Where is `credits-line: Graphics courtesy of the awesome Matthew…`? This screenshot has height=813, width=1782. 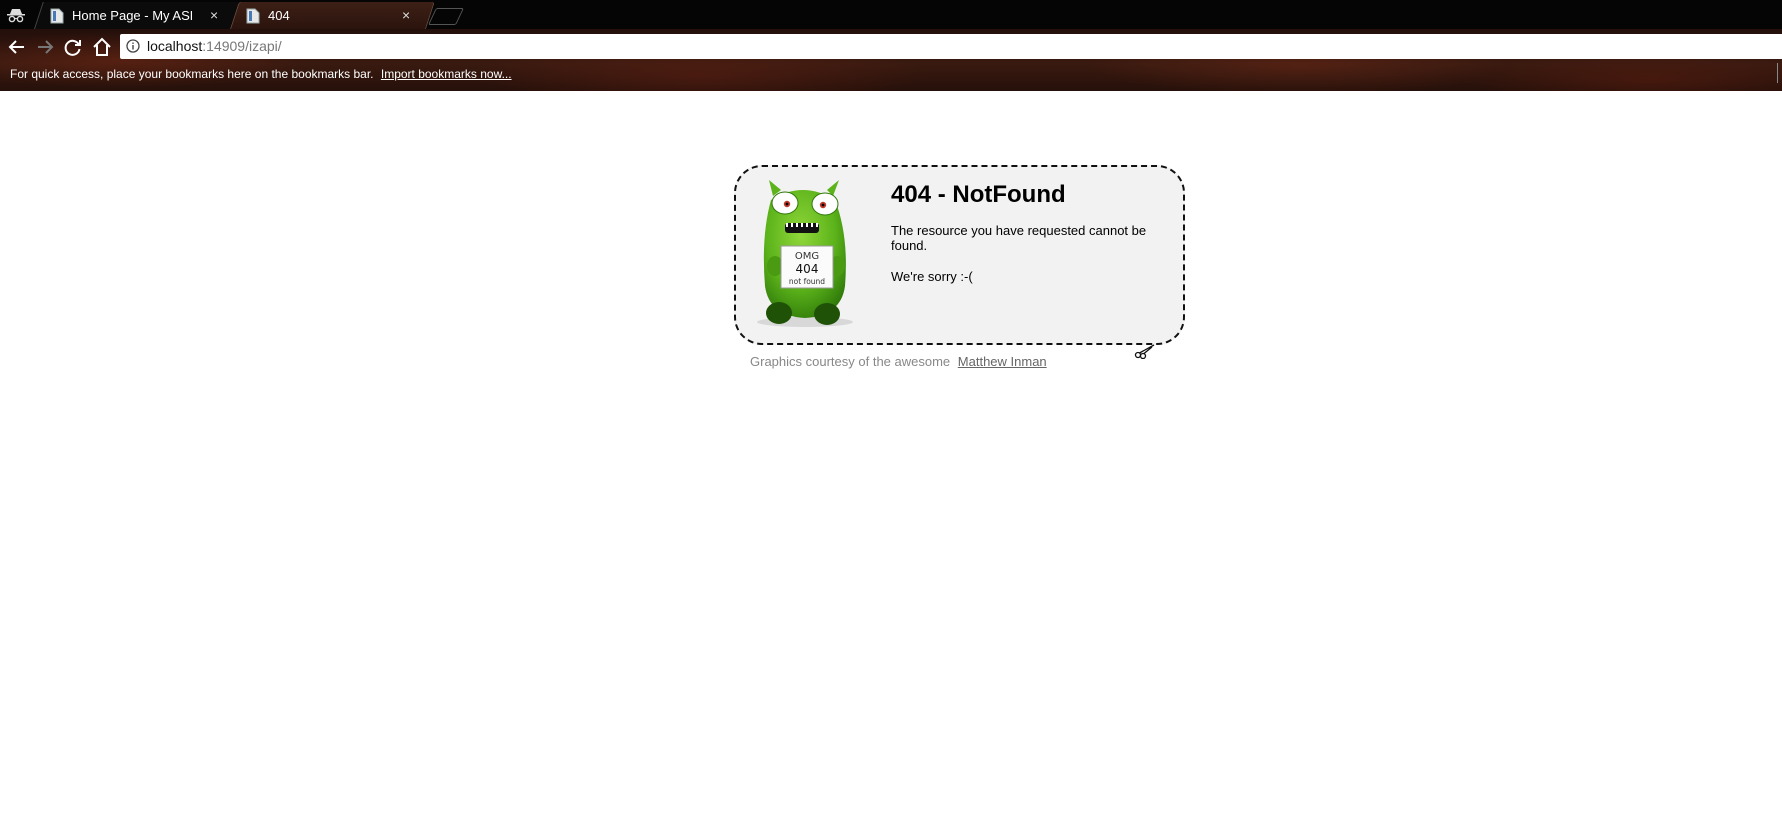
credits-line: Graphics courtesy of the awesome Matthew… is located at coordinates (898, 361).